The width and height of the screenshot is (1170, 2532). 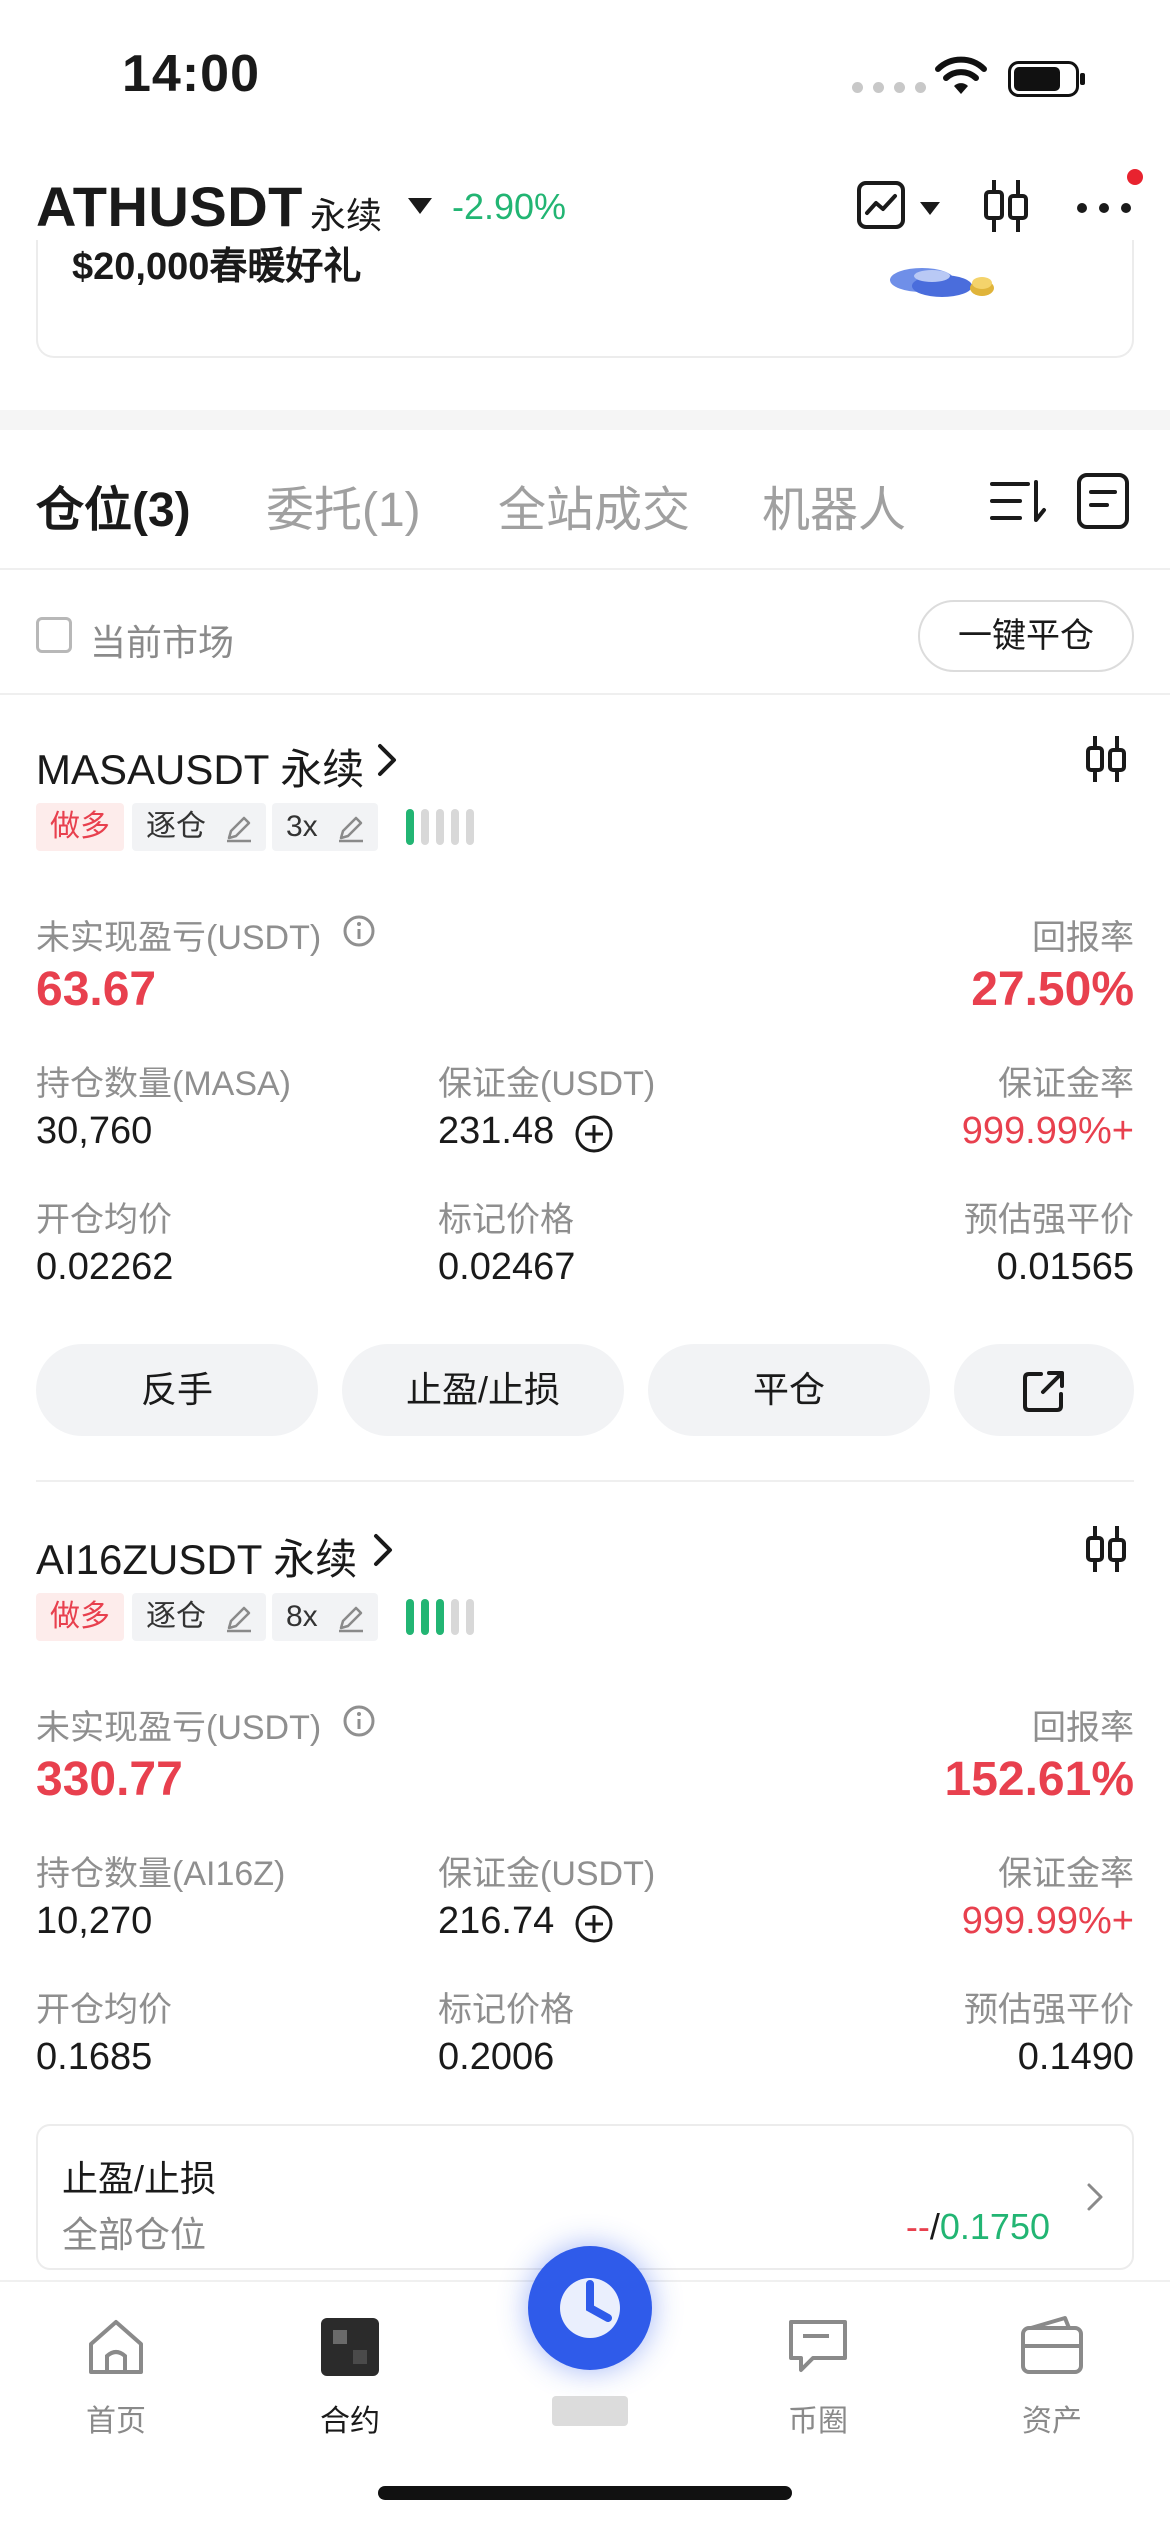 What do you see at coordinates (302, 1616) in the screenshot?
I see `leverage-label: 8x` at bounding box center [302, 1616].